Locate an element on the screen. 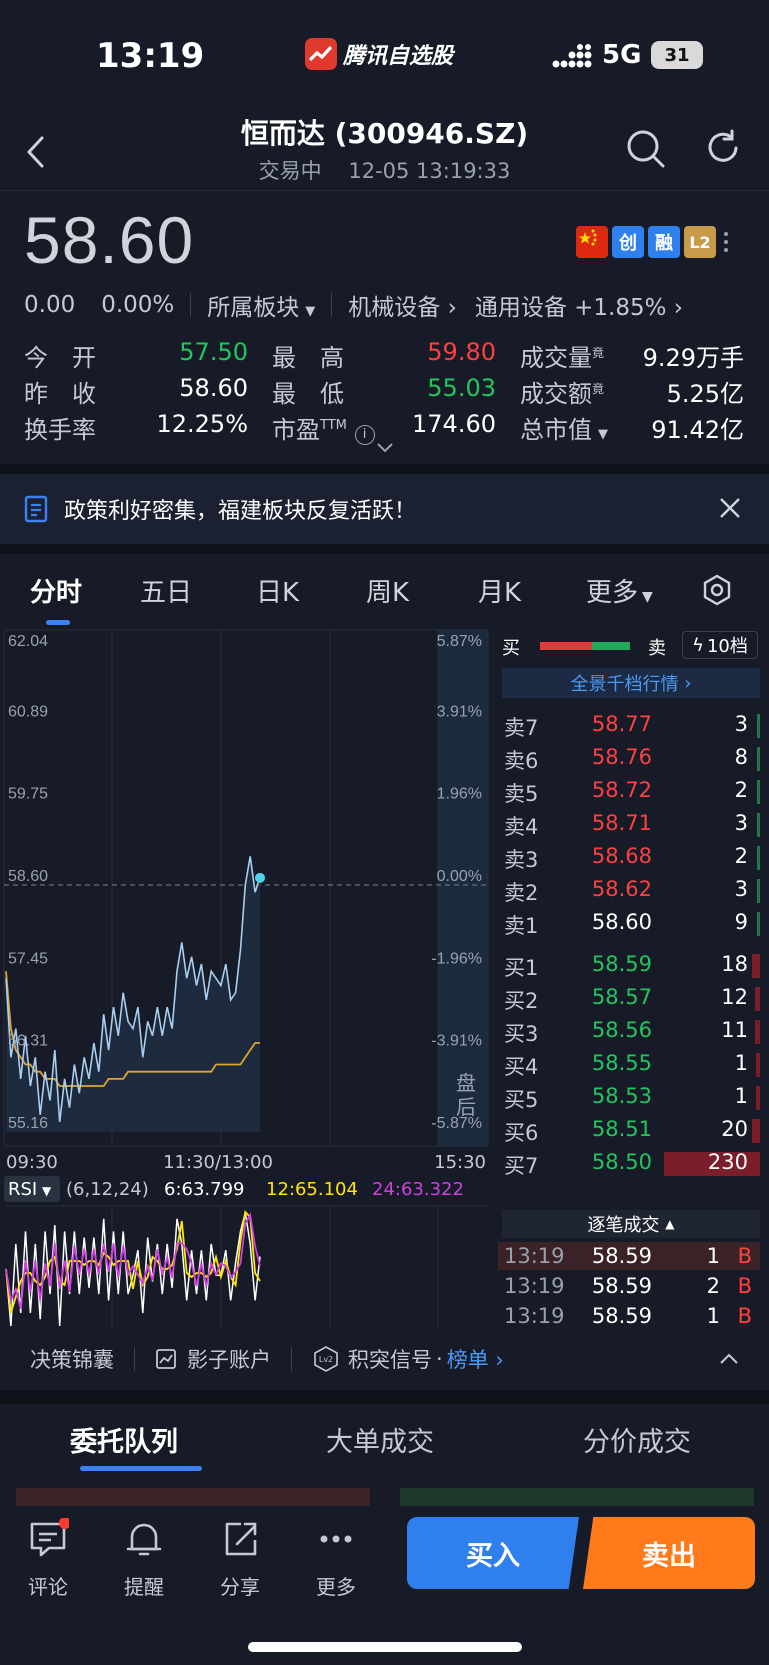  bid-label: 买4 is located at coordinates (521, 1067).